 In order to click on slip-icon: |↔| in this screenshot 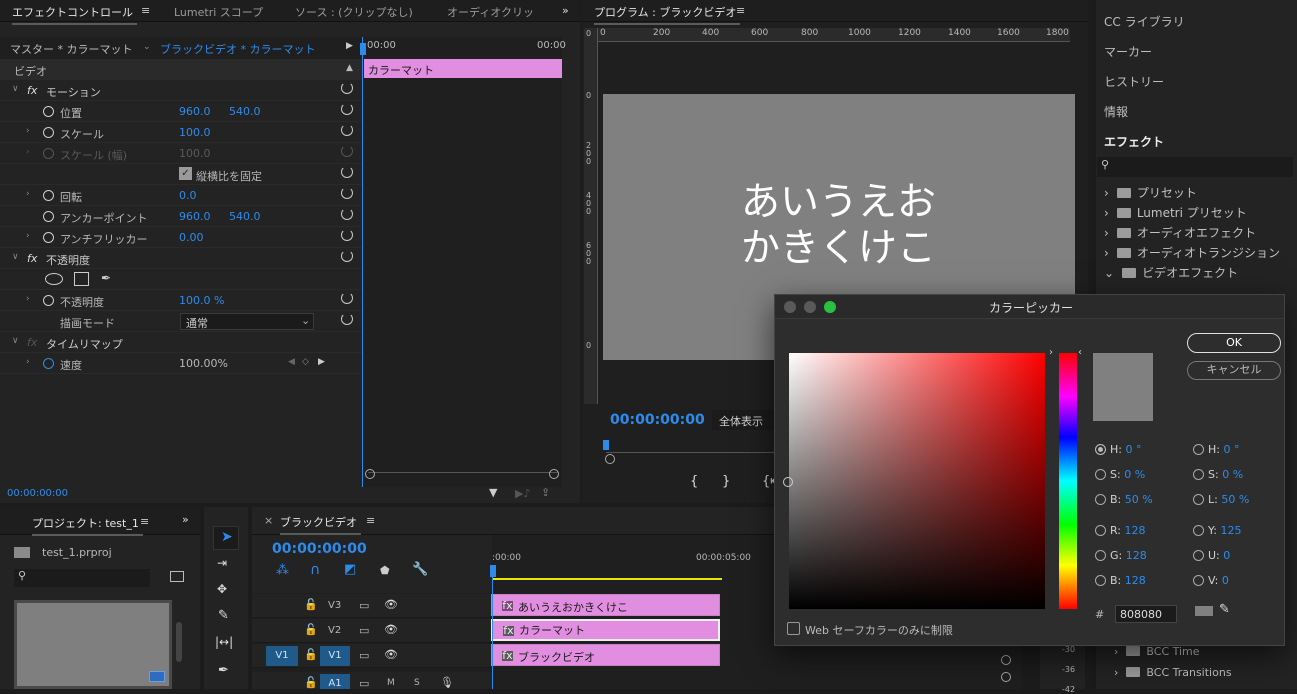, I will do `click(224, 642)`.